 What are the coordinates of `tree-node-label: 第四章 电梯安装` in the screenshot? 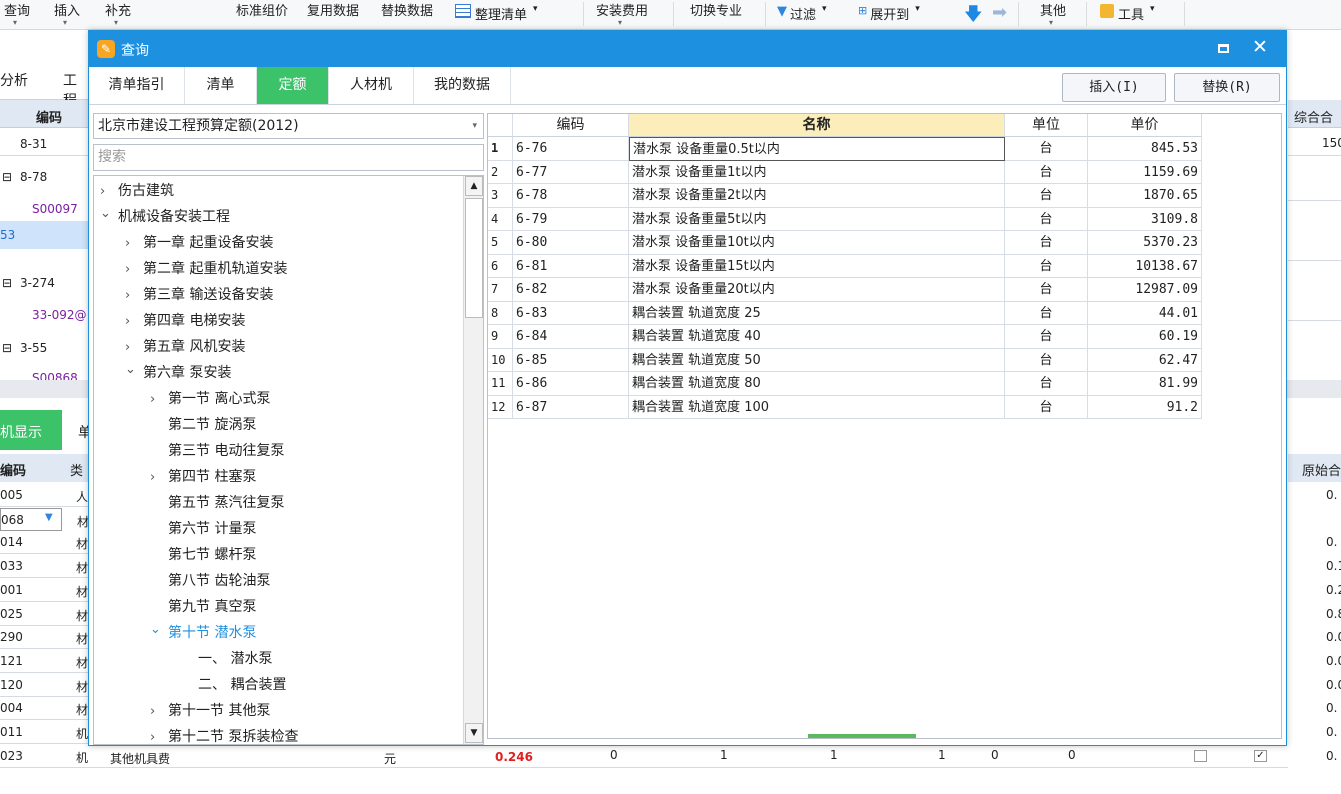 It's located at (194, 321).